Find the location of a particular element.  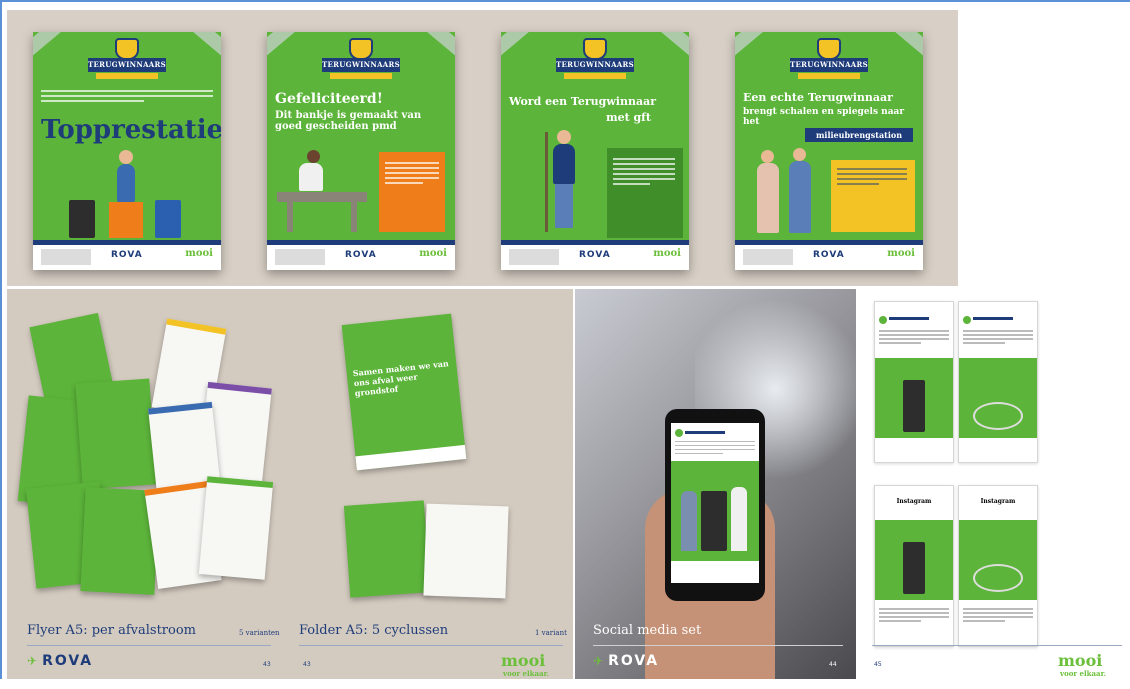

left-border is located at coordinates (1, 339).